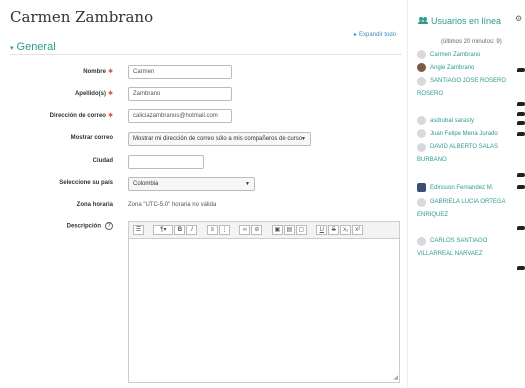 This screenshot has width=525, height=388. What do you see at coordinates (91, 138) in the screenshot?
I see `mostrar-correo-label: Mostrar correo` at bounding box center [91, 138].